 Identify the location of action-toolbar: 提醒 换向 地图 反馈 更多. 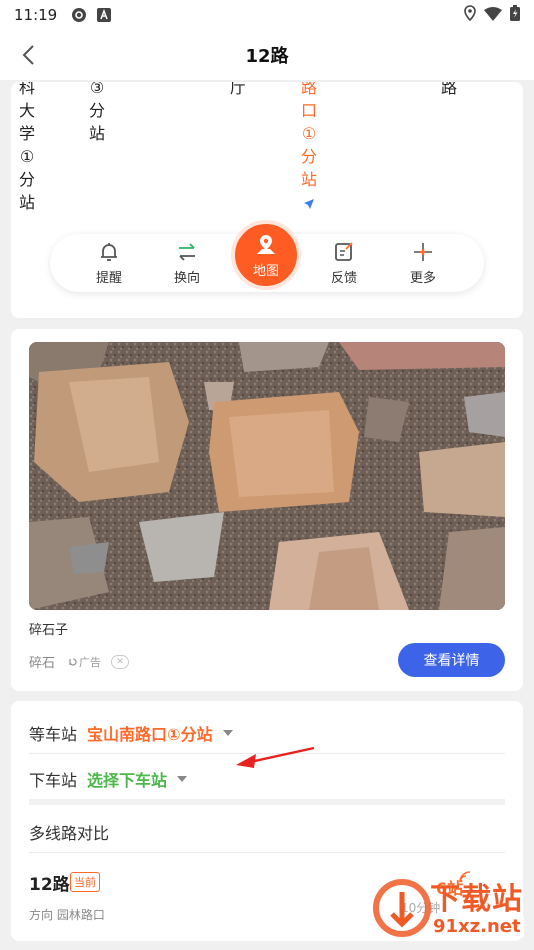
(267, 256).